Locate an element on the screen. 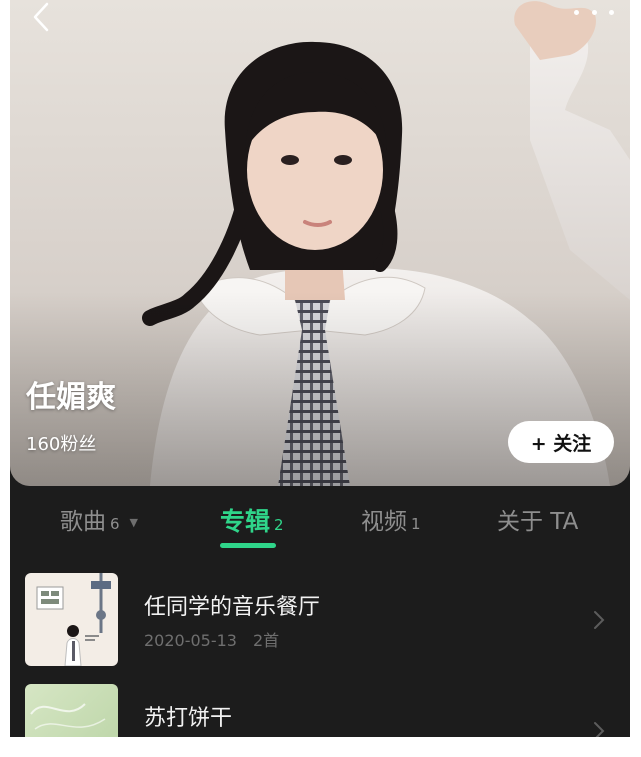  tab-albums-count: 2 is located at coordinates (279, 525).